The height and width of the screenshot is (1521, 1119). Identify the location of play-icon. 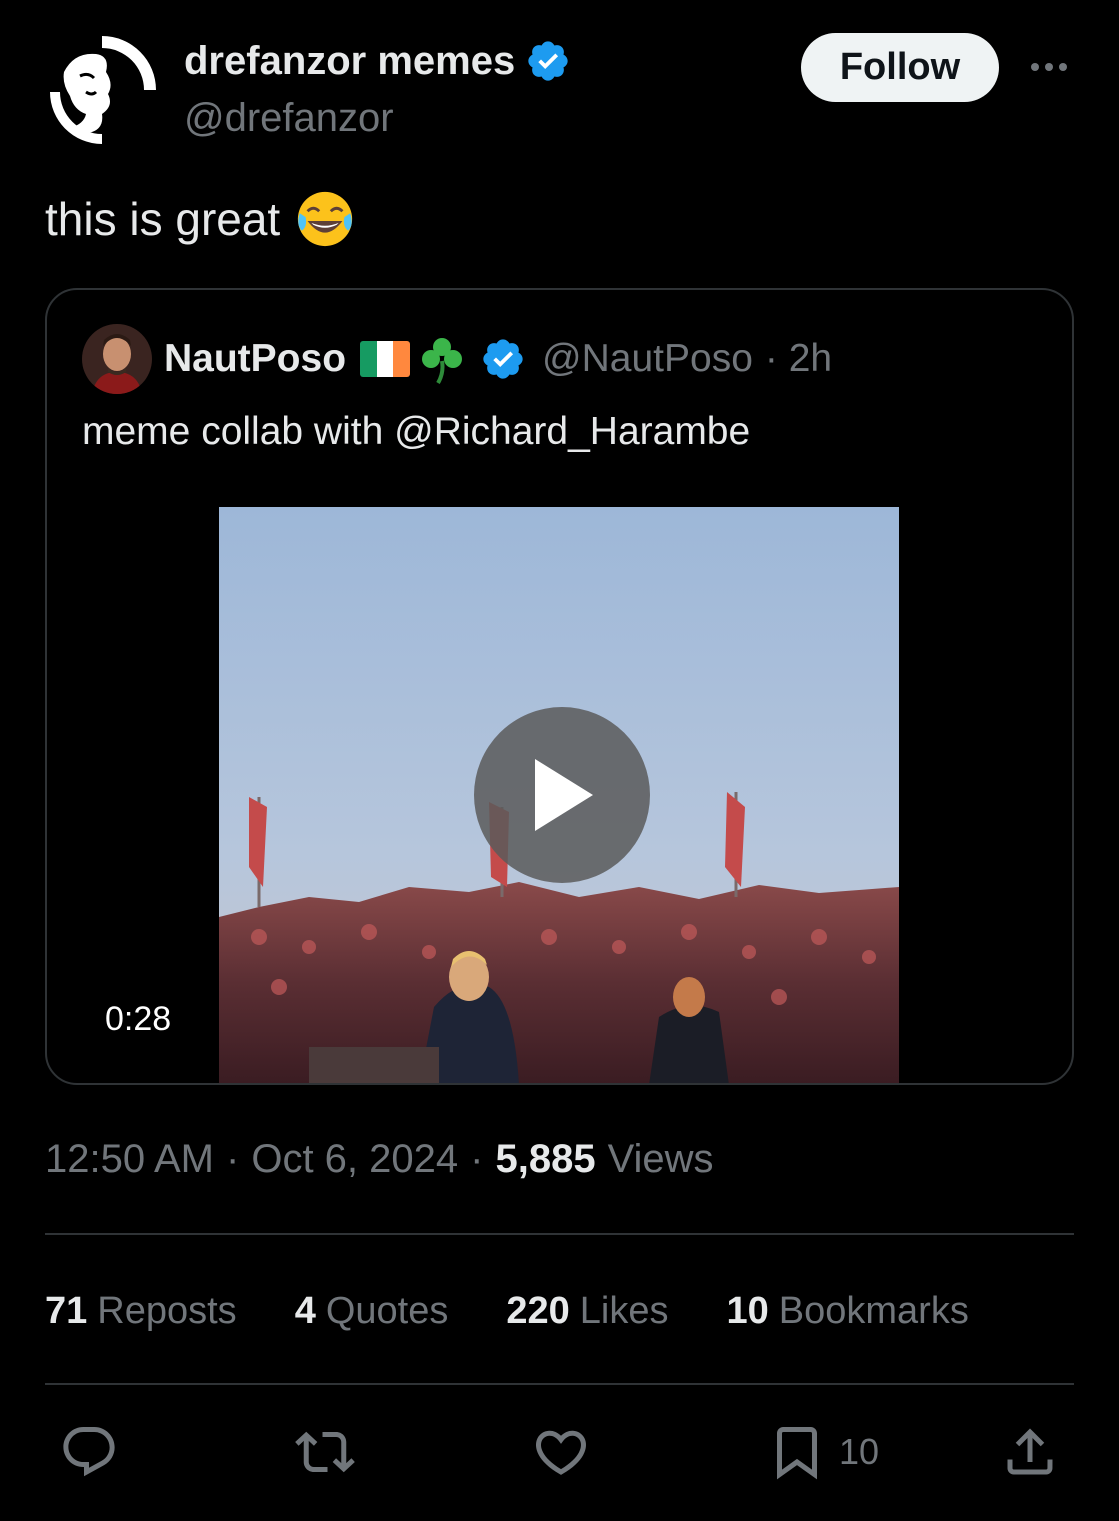
(564, 795).